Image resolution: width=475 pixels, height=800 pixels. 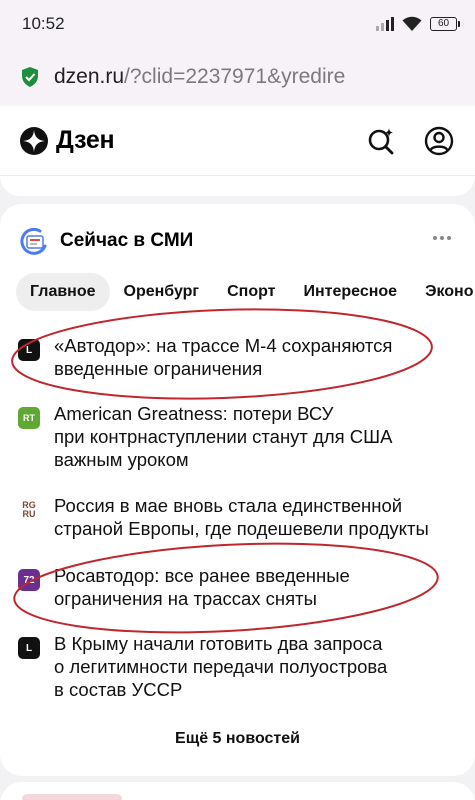 What do you see at coordinates (350, 292) in the screenshot?
I see `tab-interesting: Интересное` at bounding box center [350, 292].